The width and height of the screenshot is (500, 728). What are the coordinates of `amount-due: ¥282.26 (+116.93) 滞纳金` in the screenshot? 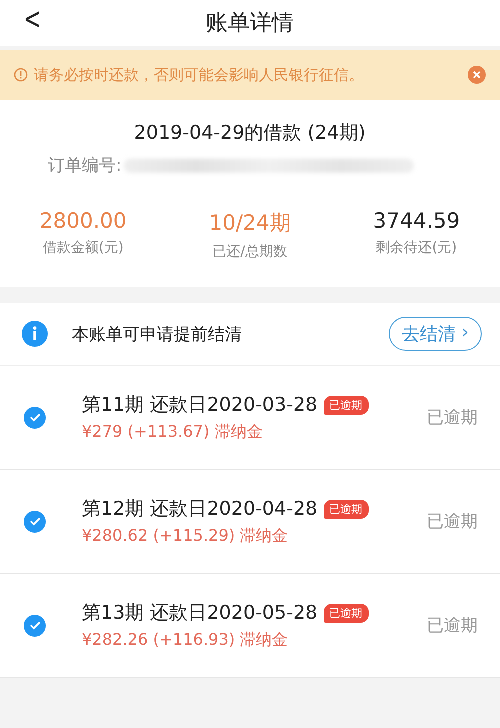 It's located at (186, 640).